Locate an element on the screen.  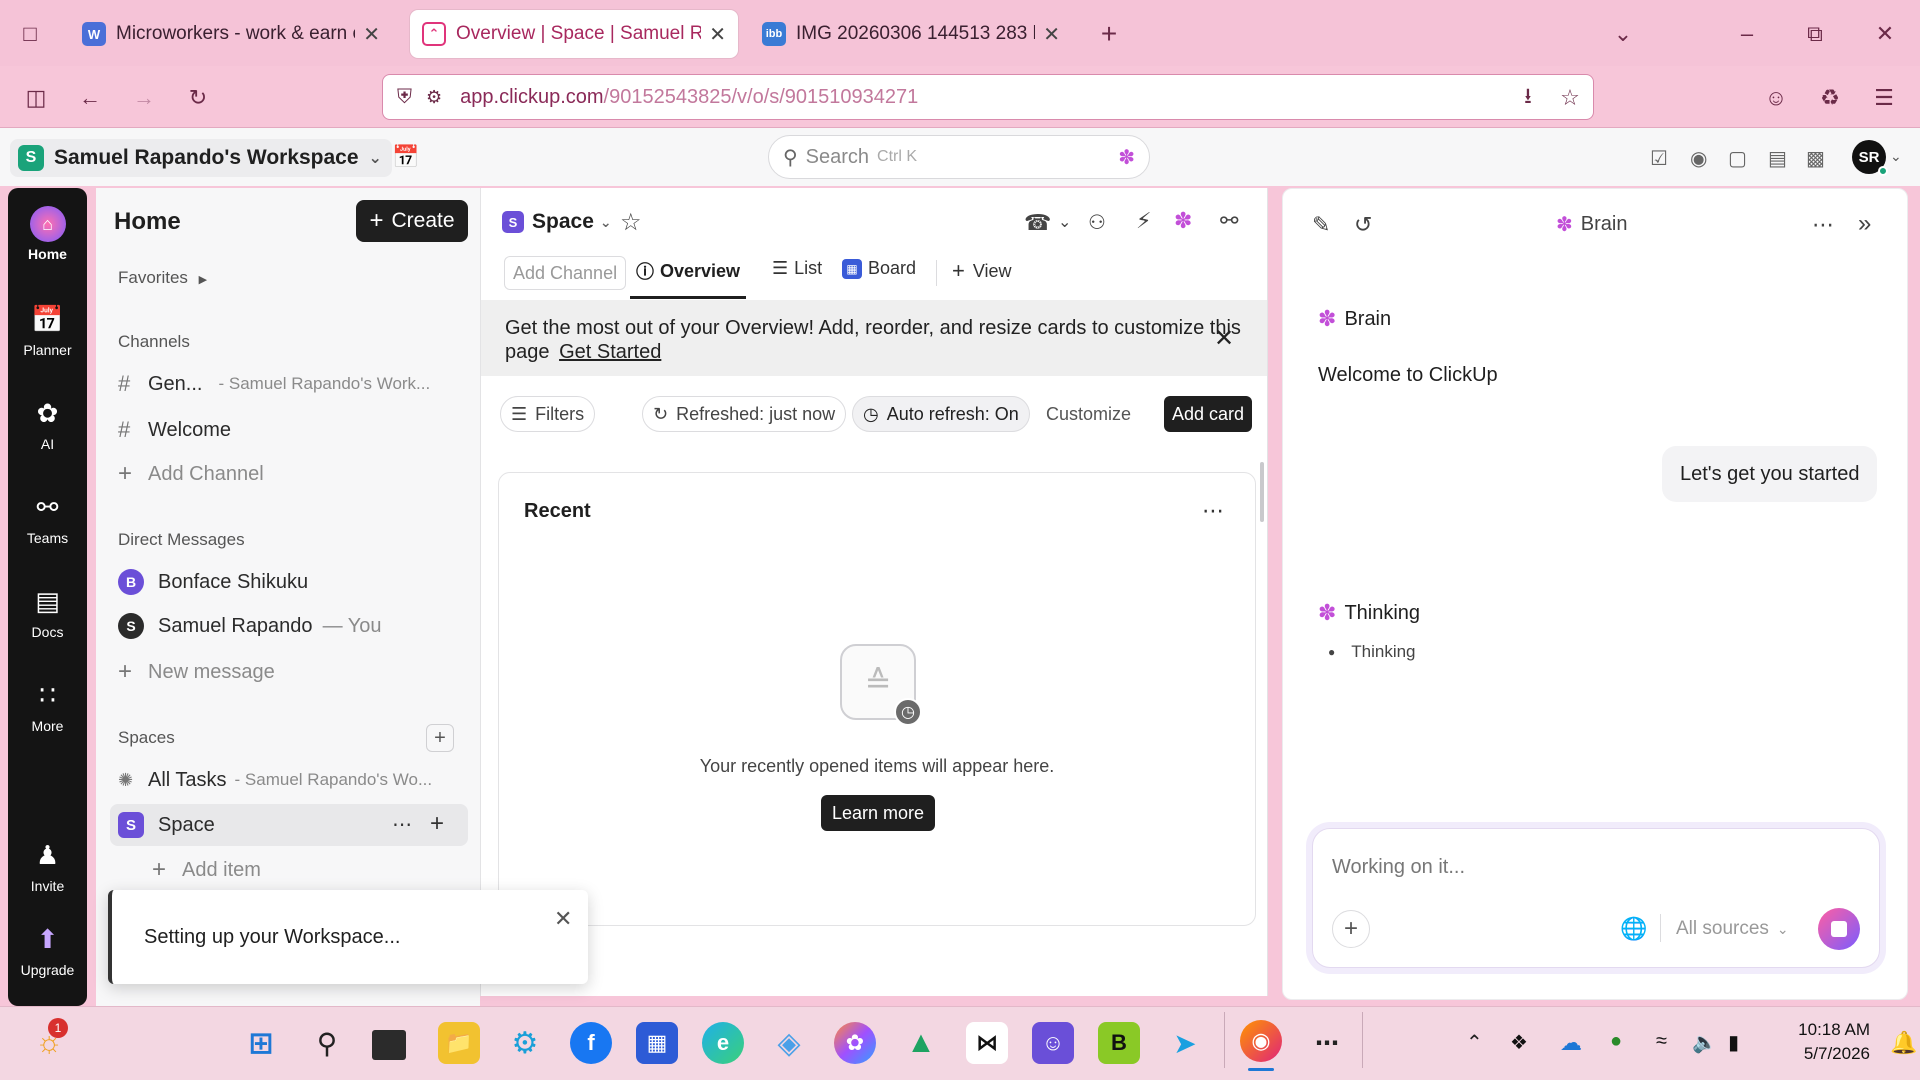
glasses-icon: ⚇ is located at coordinates (1097, 222).